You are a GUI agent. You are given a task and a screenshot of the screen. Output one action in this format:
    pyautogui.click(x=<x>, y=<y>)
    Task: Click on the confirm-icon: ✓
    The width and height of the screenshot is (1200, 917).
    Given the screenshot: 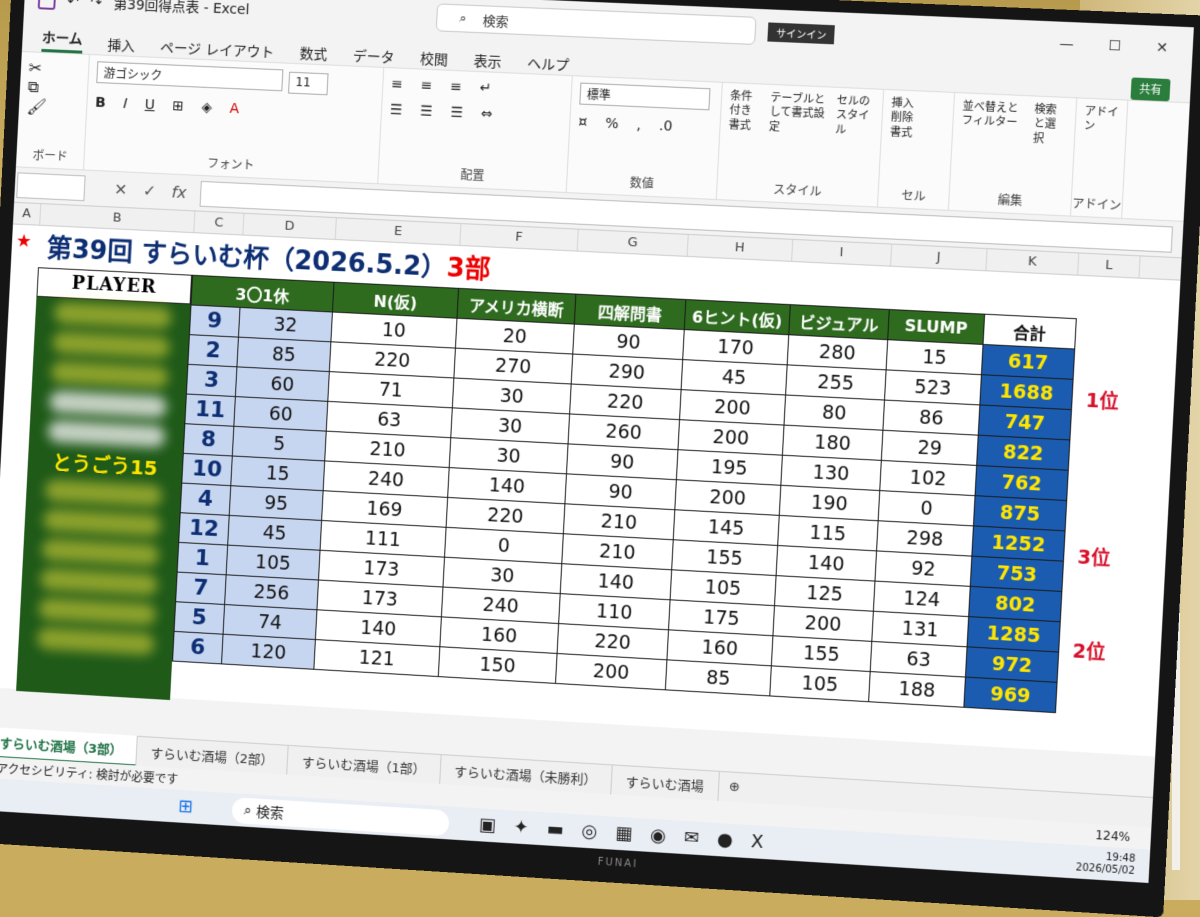 What is the action you would take?
    pyautogui.click(x=149, y=190)
    